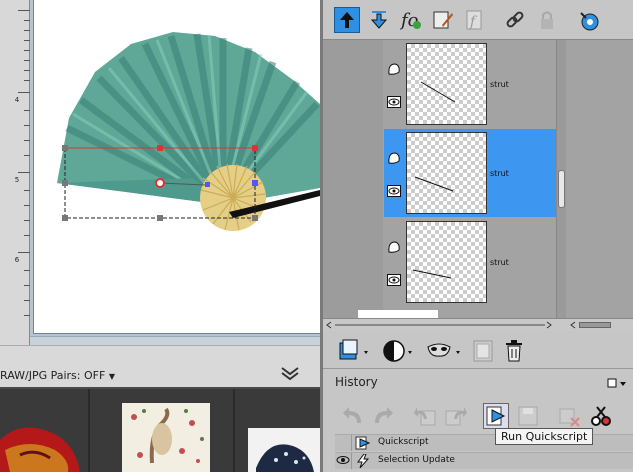 The height and width of the screenshot is (472, 633). I want to click on layer-row-selected: strut, so click(470, 173).